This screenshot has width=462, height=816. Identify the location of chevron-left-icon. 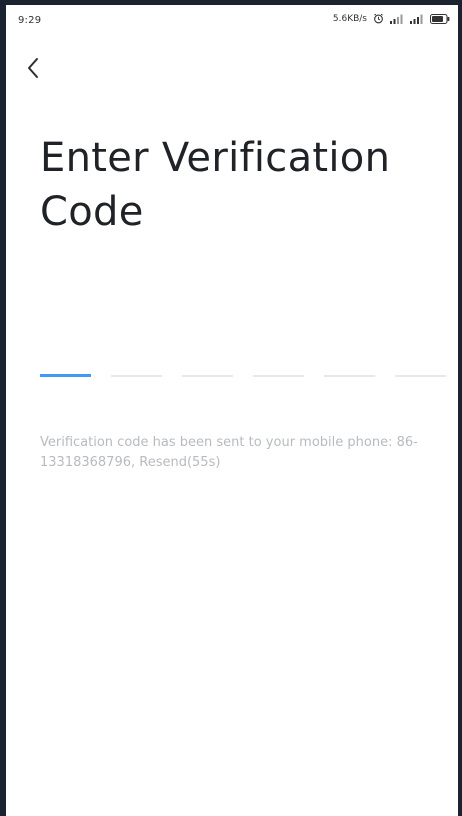
(33, 70).